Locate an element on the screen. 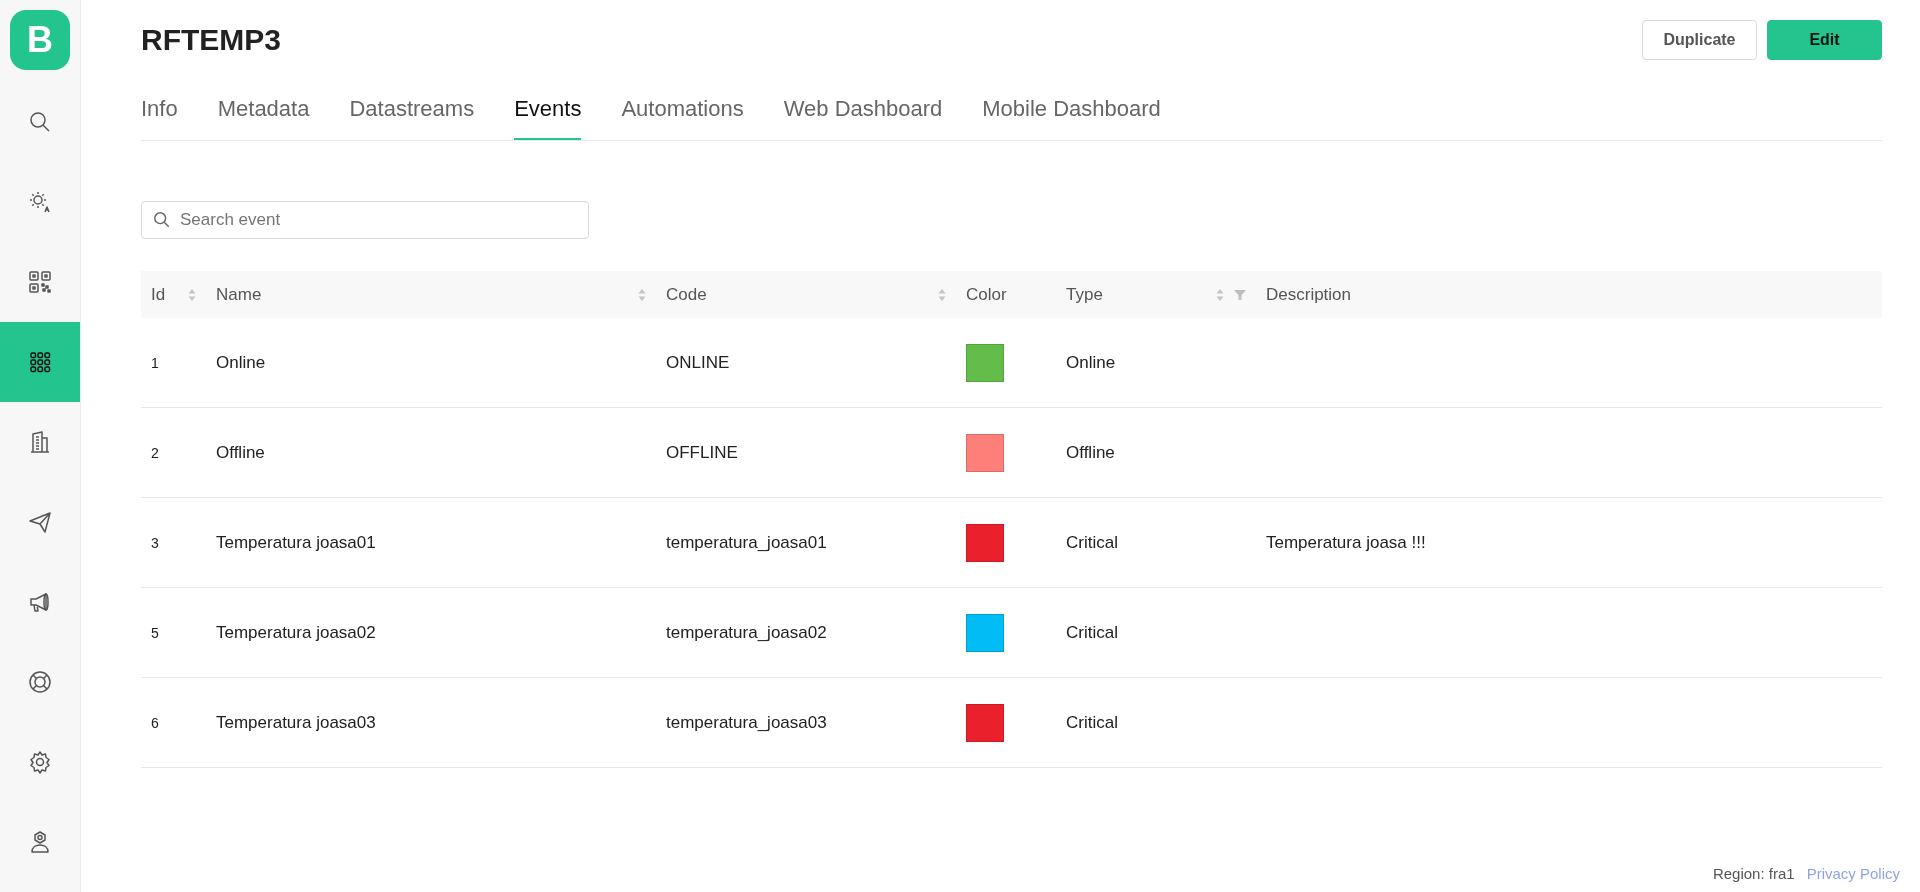 This screenshot has height=892, width=1920. table-cell: 2 is located at coordinates (155, 452).